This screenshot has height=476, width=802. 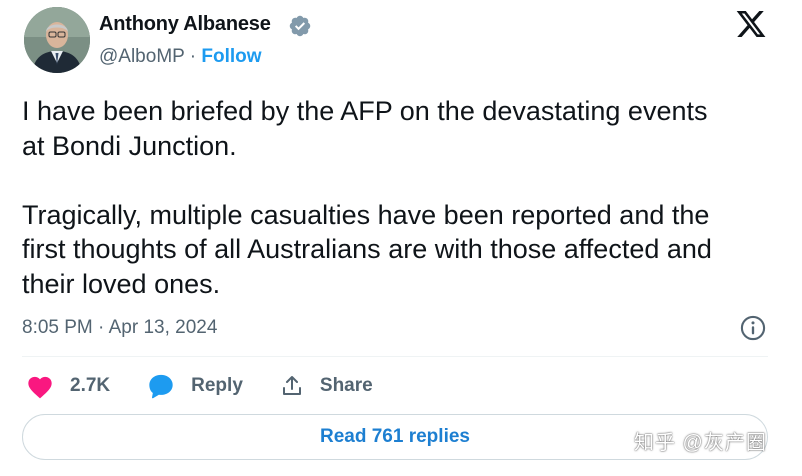 I want to click on author-name: Anthony Albanese, so click(x=185, y=24).